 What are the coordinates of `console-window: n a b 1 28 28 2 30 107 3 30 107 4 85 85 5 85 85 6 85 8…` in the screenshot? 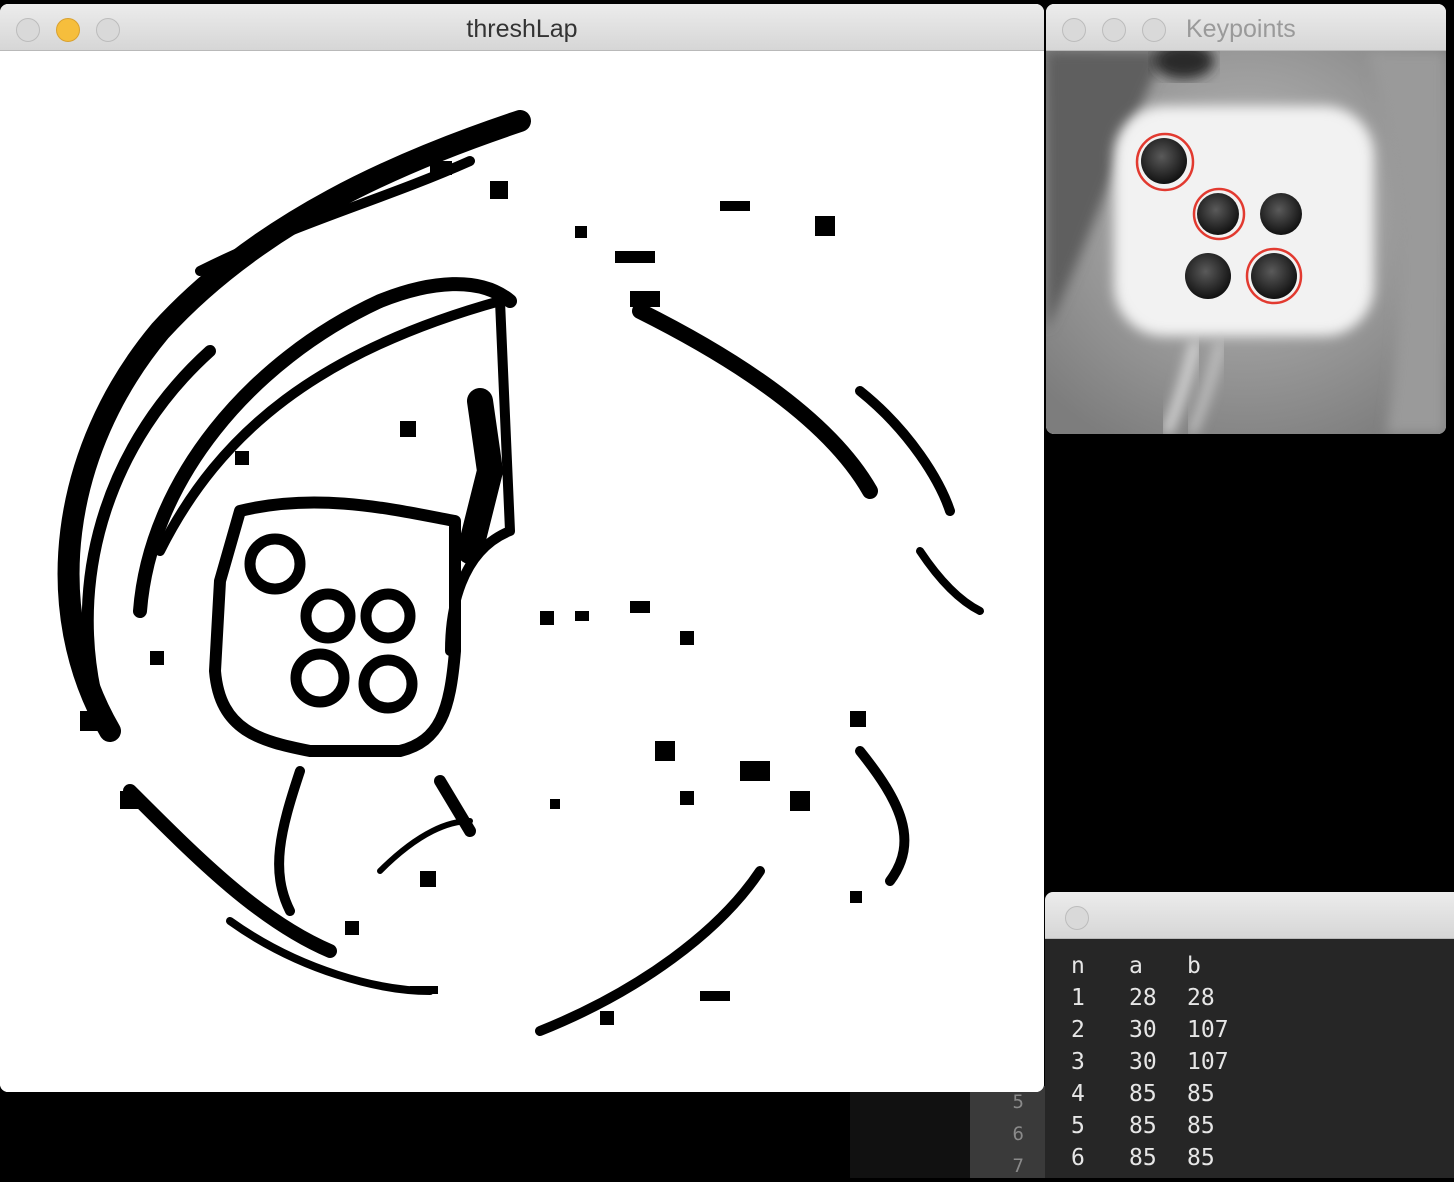 It's located at (1249, 1035).